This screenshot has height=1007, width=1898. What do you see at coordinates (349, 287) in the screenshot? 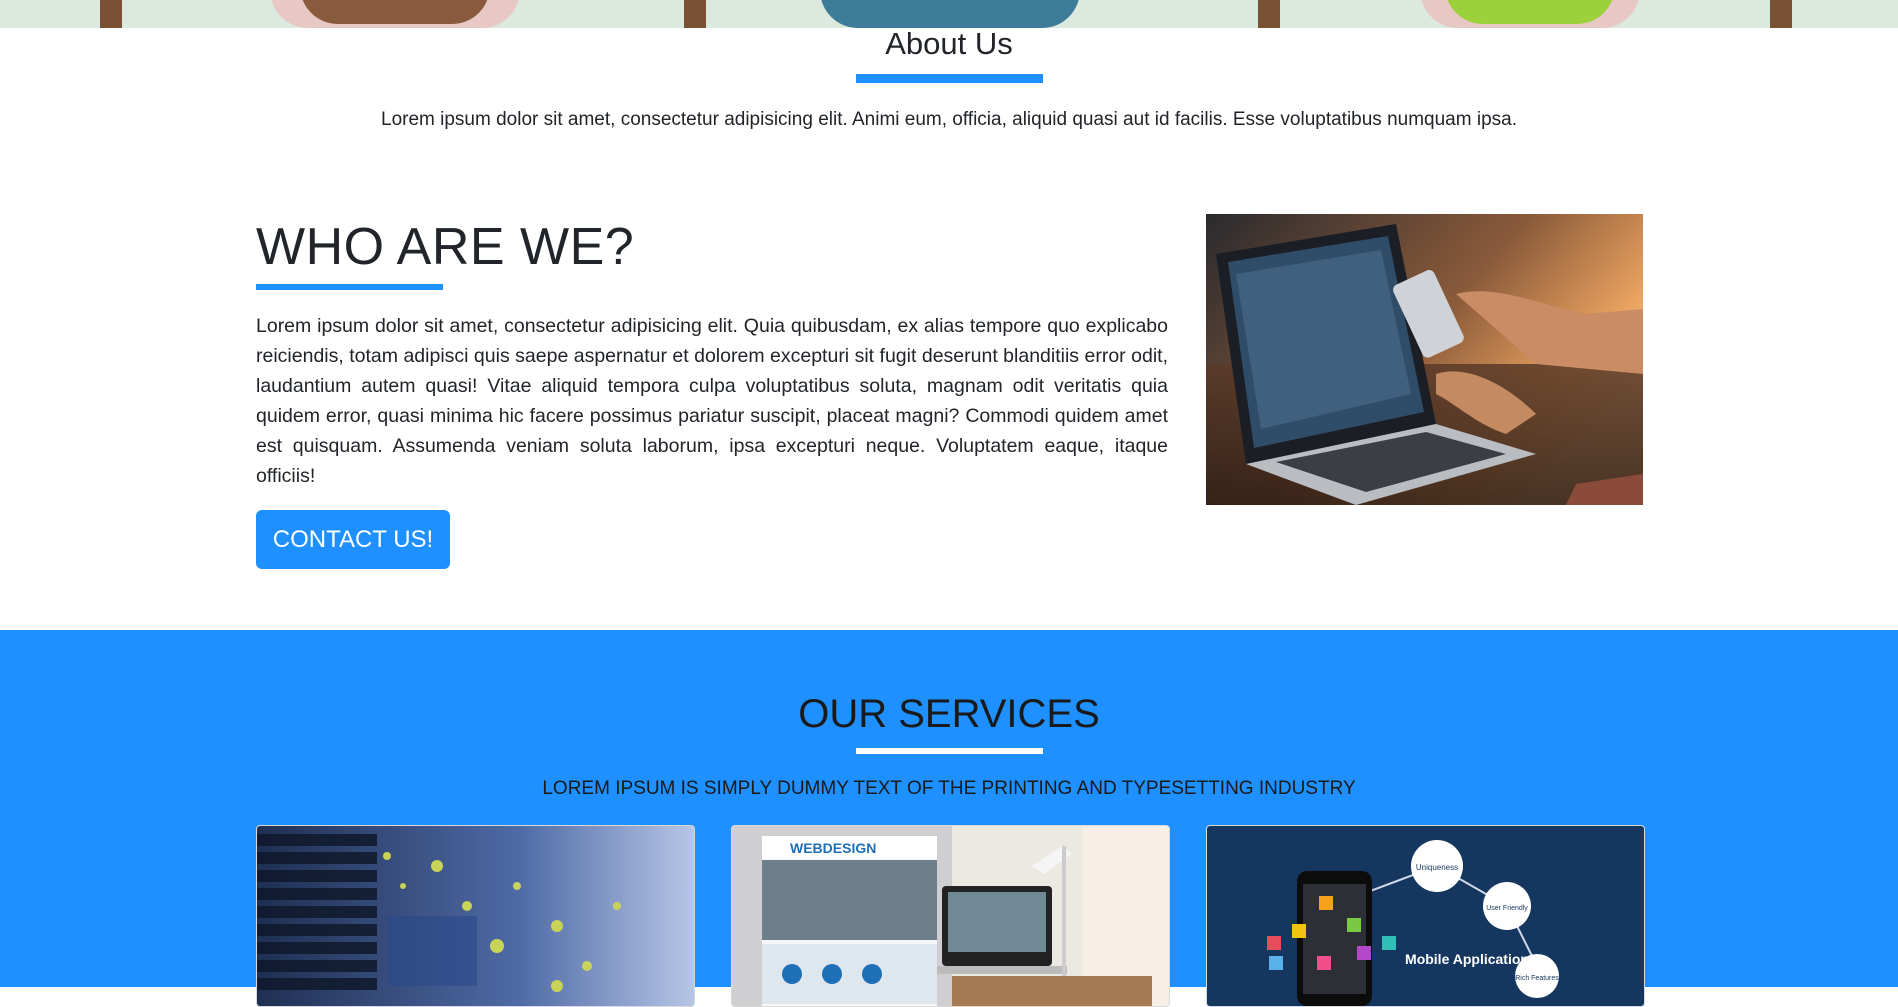
I see `who-underline` at bounding box center [349, 287].